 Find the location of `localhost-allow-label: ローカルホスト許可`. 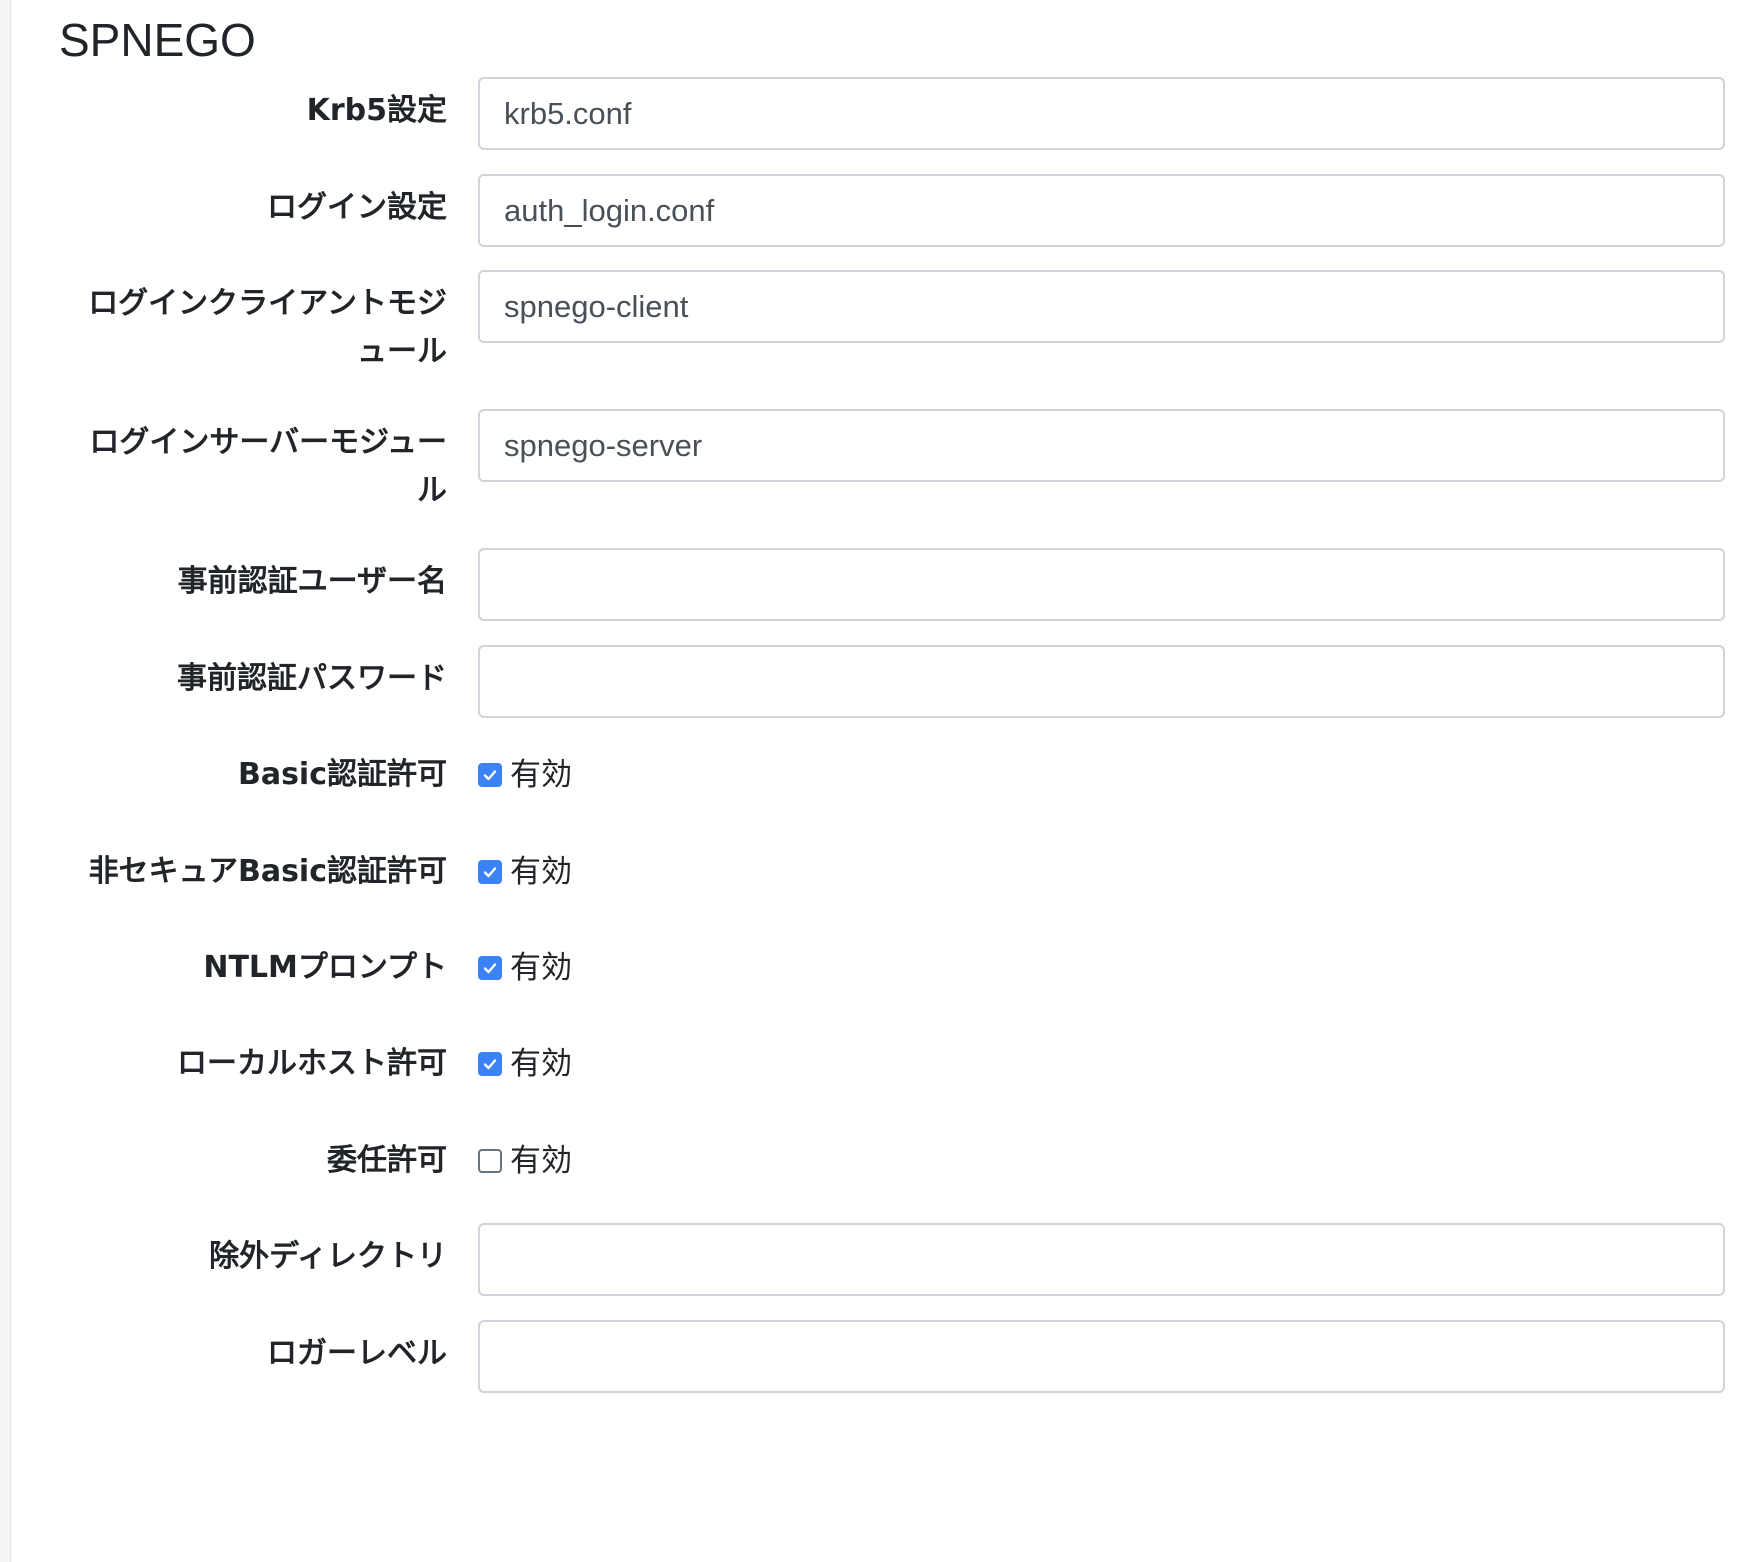

localhost-allow-label: ローカルホスト許可 is located at coordinates (312, 1063).